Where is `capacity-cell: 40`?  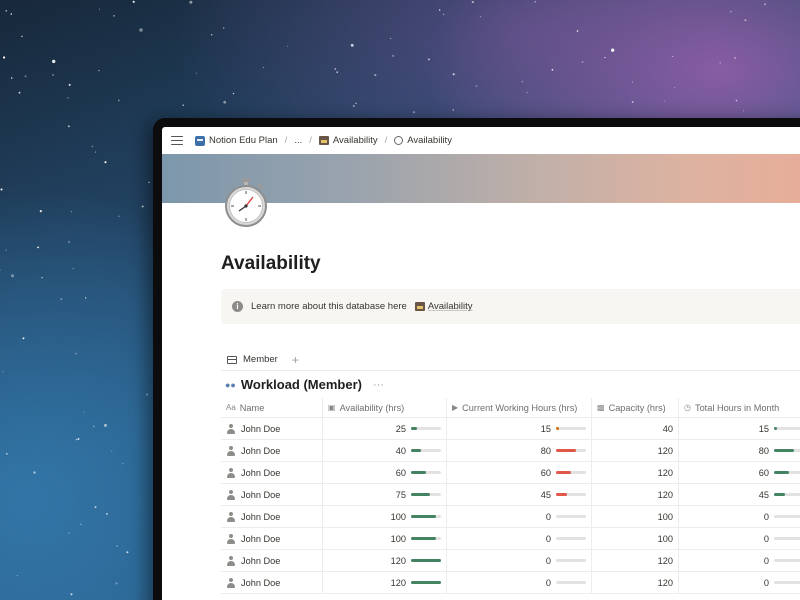 capacity-cell: 40 is located at coordinates (635, 428).